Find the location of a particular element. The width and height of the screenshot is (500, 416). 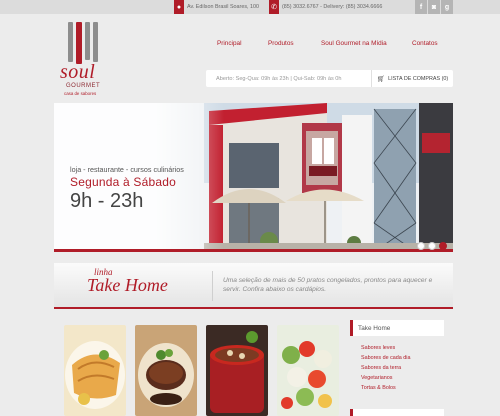

band-title: Take Home is located at coordinates (127, 285).